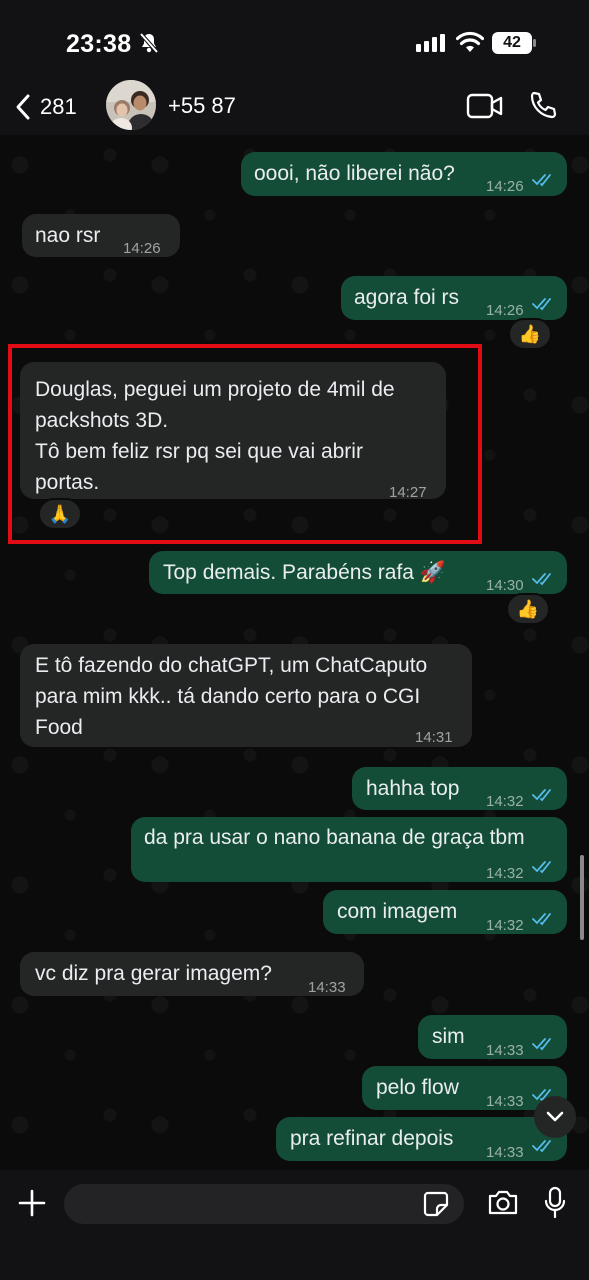 The height and width of the screenshot is (1280, 589). I want to click on message-bubble-outgoing: pelo flow 14:33, so click(464, 1088).